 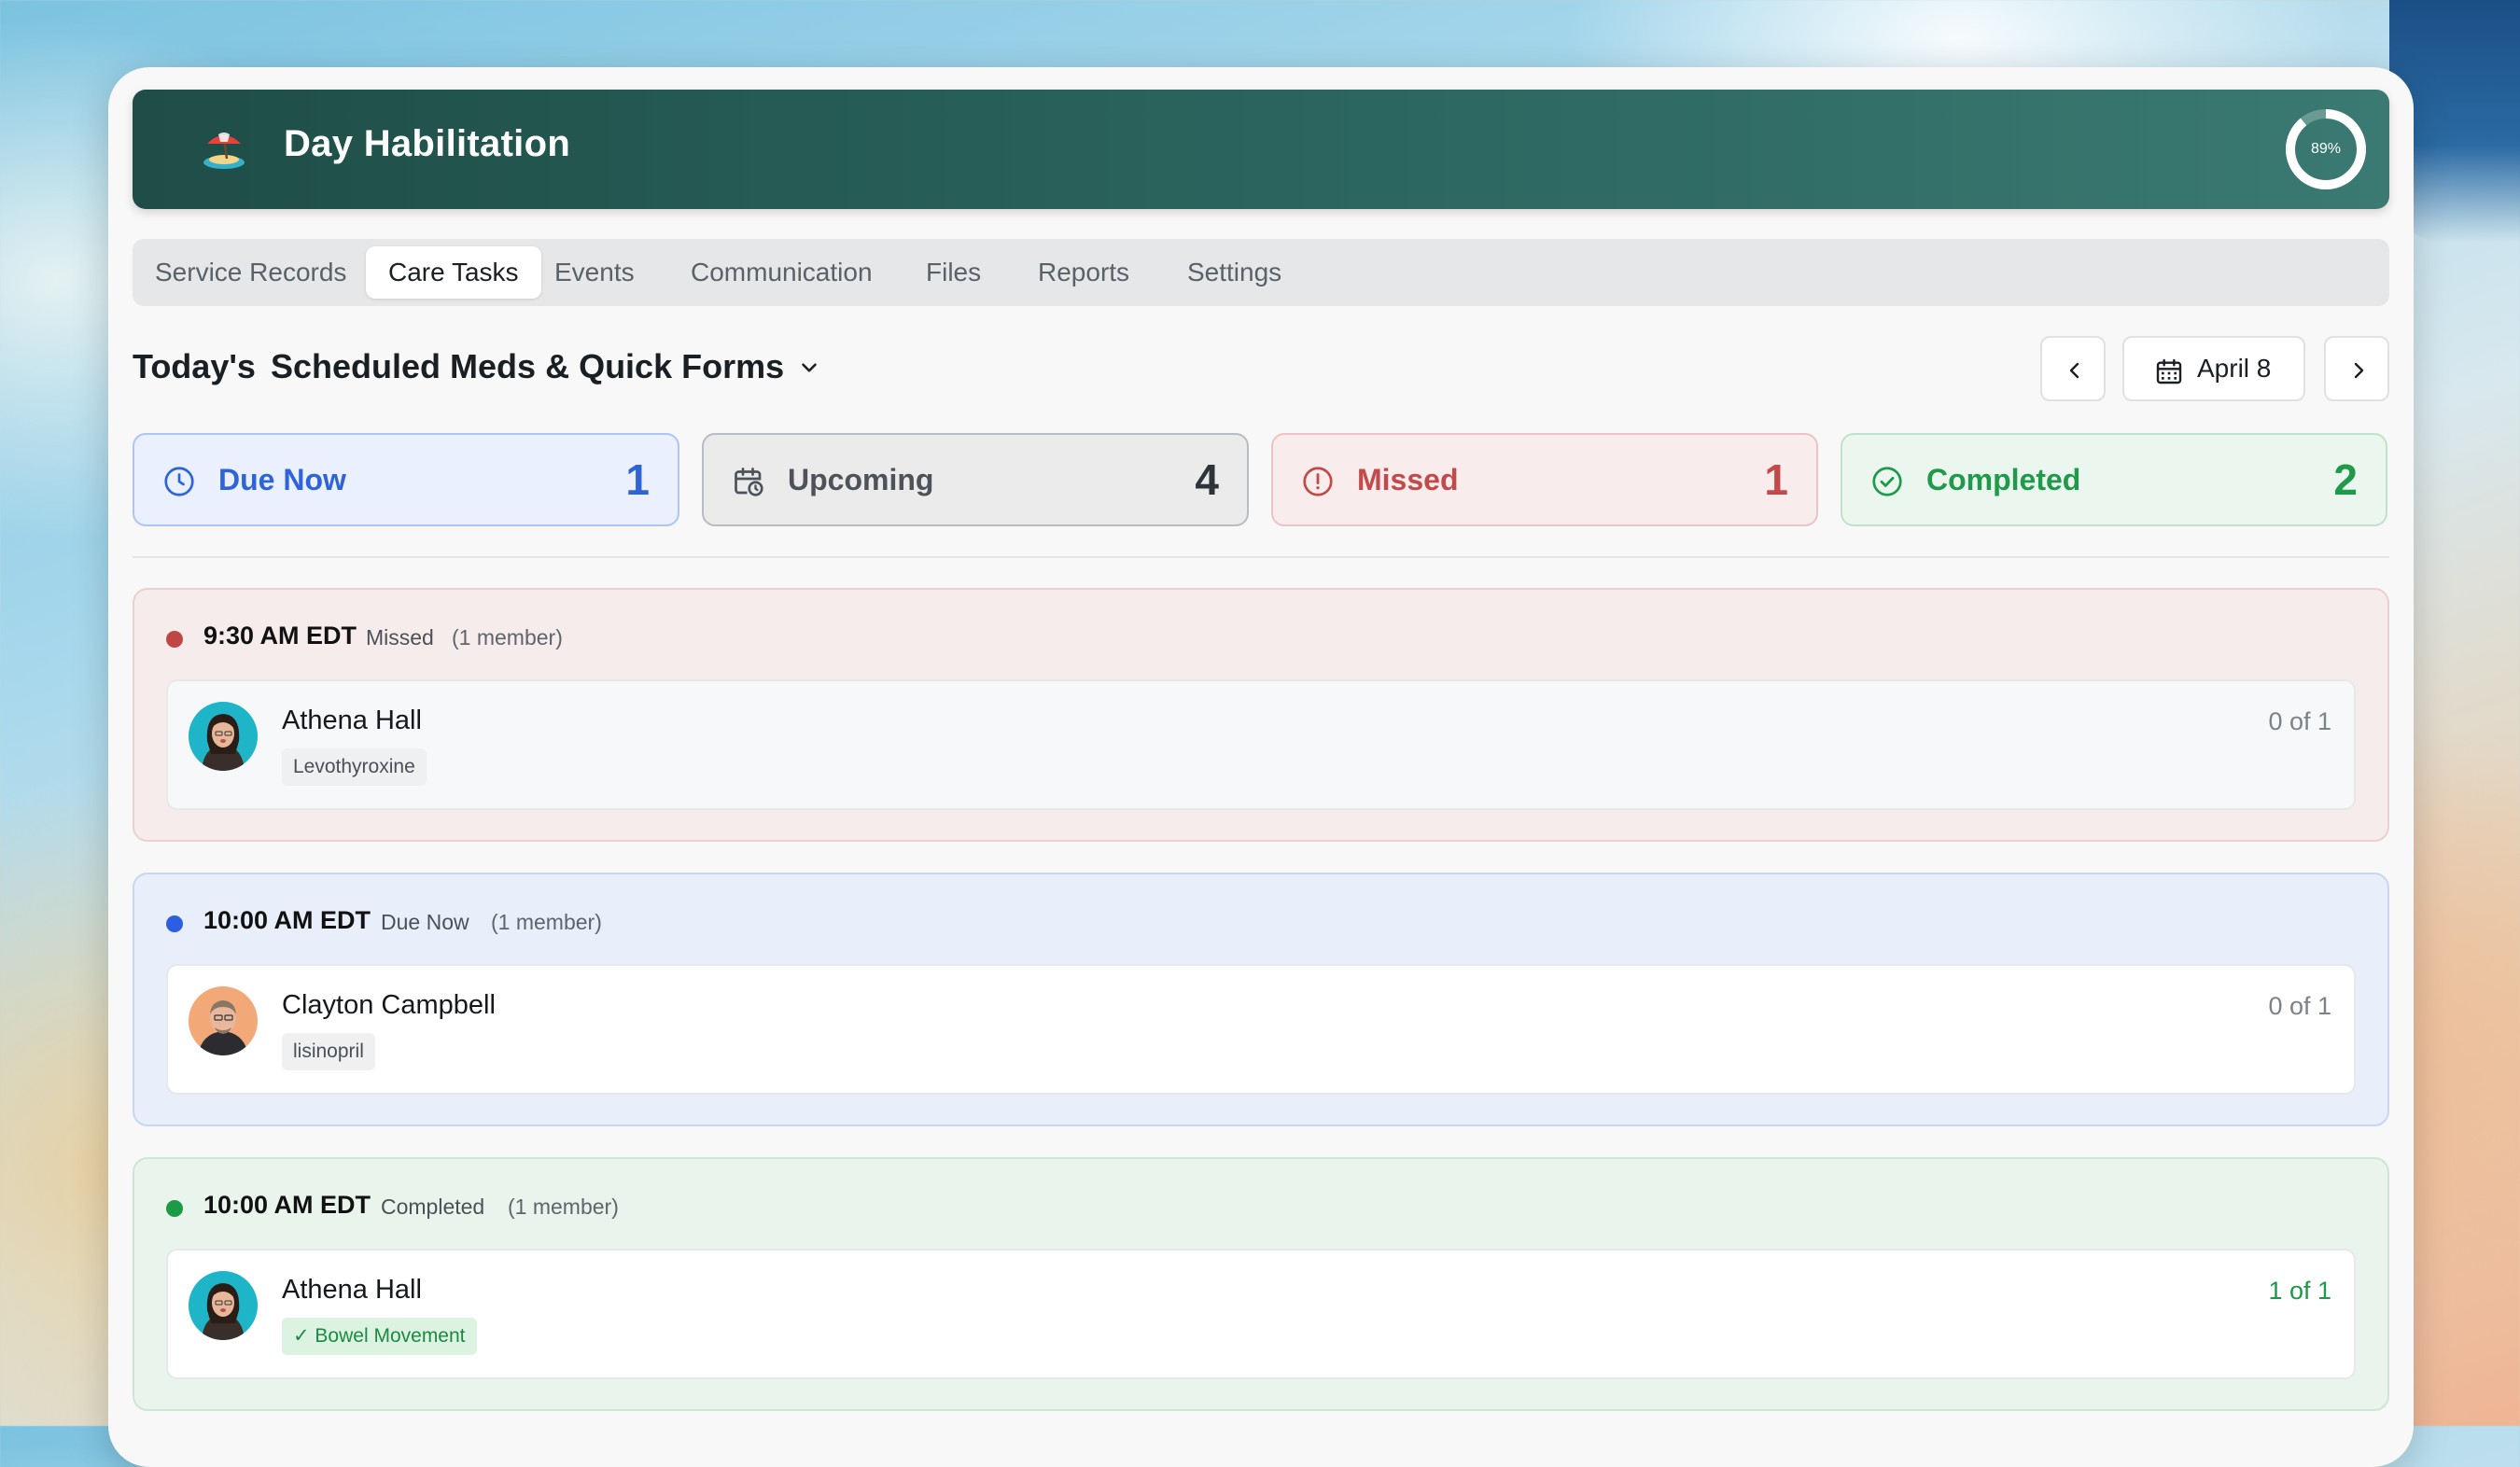 I want to click on upcoming-count: 4, so click(x=1207, y=479).